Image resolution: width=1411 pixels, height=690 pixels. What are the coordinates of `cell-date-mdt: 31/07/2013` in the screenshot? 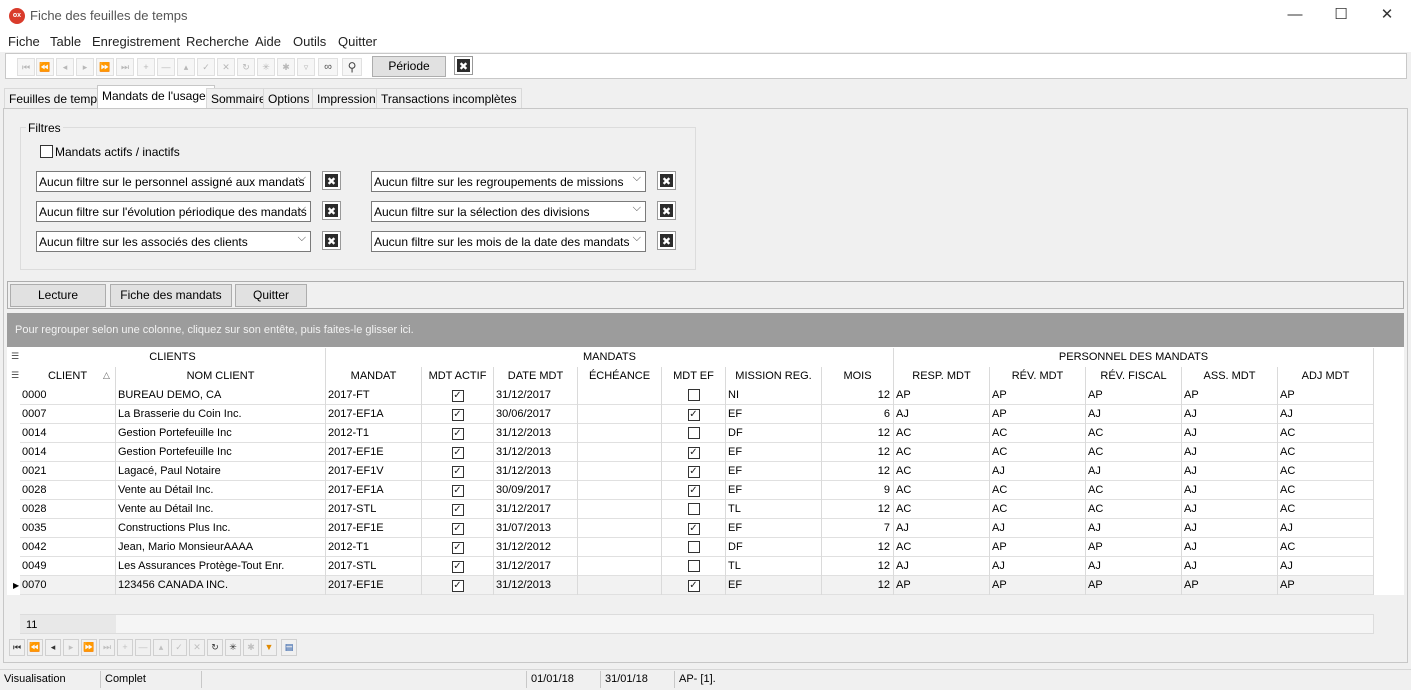 It's located at (536, 528).